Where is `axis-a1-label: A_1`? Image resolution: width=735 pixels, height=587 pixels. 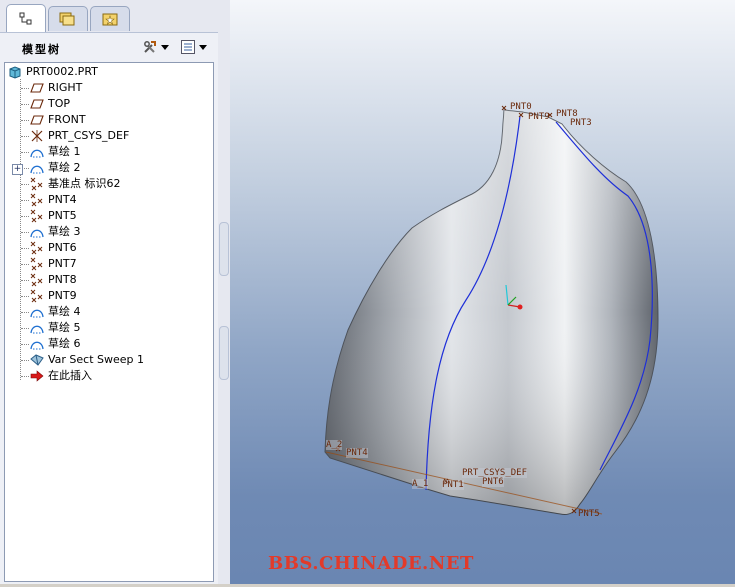
axis-a1-label: A_1 is located at coordinates (420, 484).